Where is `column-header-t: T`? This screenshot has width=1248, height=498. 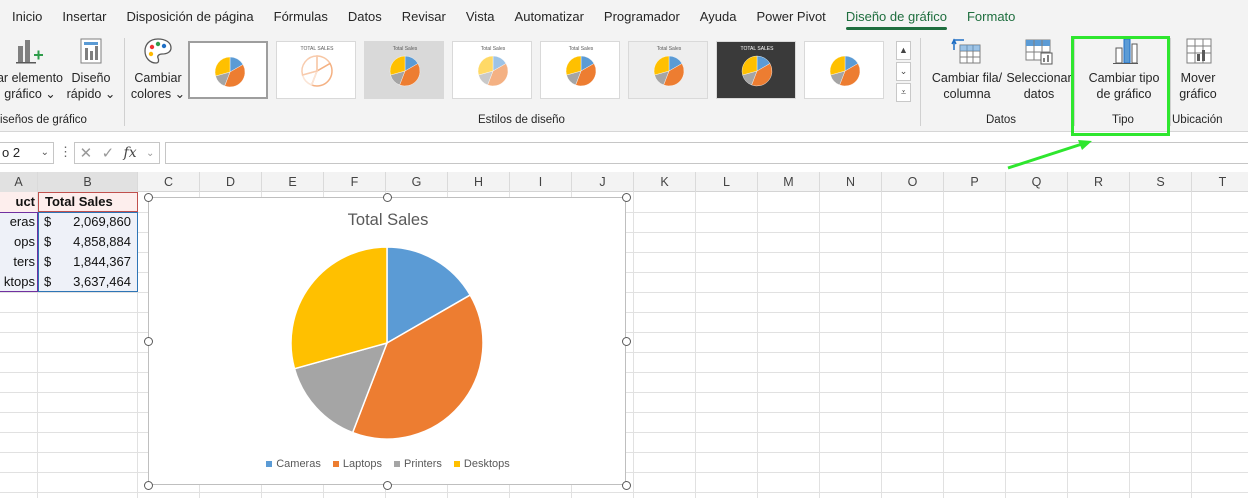 column-header-t: T is located at coordinates (1220, 182).